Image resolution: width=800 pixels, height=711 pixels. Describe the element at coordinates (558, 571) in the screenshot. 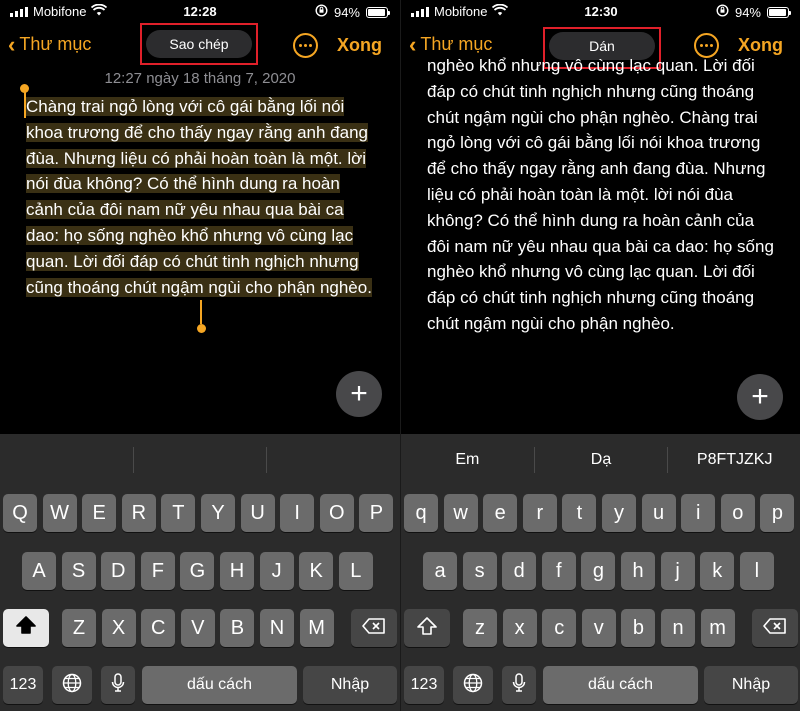

I see `key-f: f` at that location.